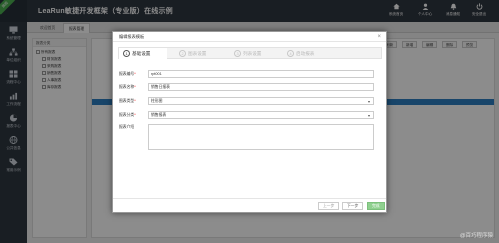 Image resolution: width=499 pixels, height=243 pixels. What do you see at coordinates (476, 236) in the screenshot?
I see `watermark: @百巧程序猿` at bounding box center [476, 236].